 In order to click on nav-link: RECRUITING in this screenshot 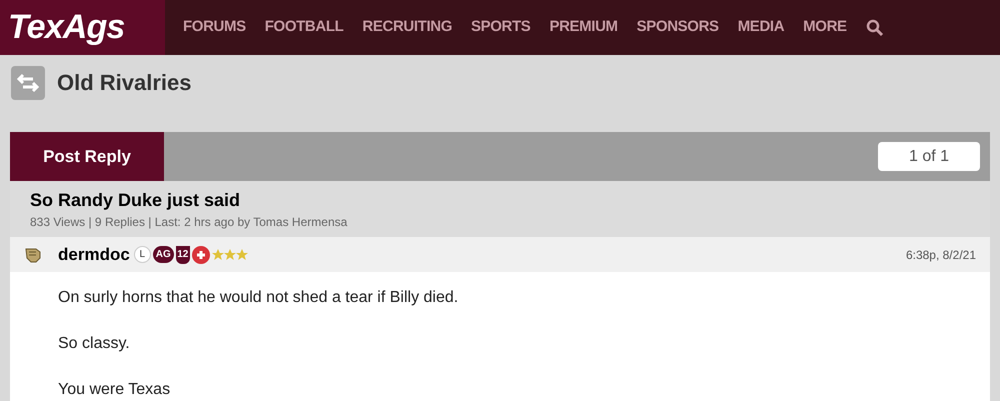, I will do `click(407, 27)`.